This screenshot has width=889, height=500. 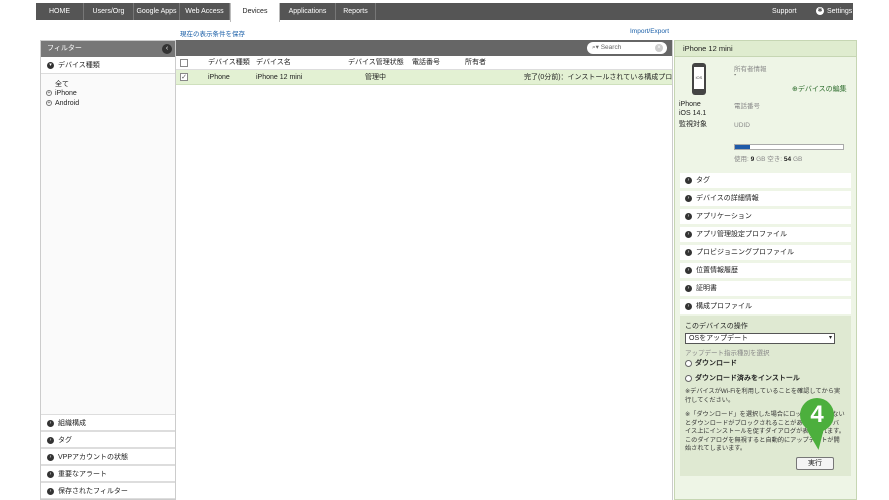 What do you see at coordinates (768, 158) in the screenshot?
I see `storage-text: 使用: 9 GB 空き: 54 GB` at bounding box center [768, 158].